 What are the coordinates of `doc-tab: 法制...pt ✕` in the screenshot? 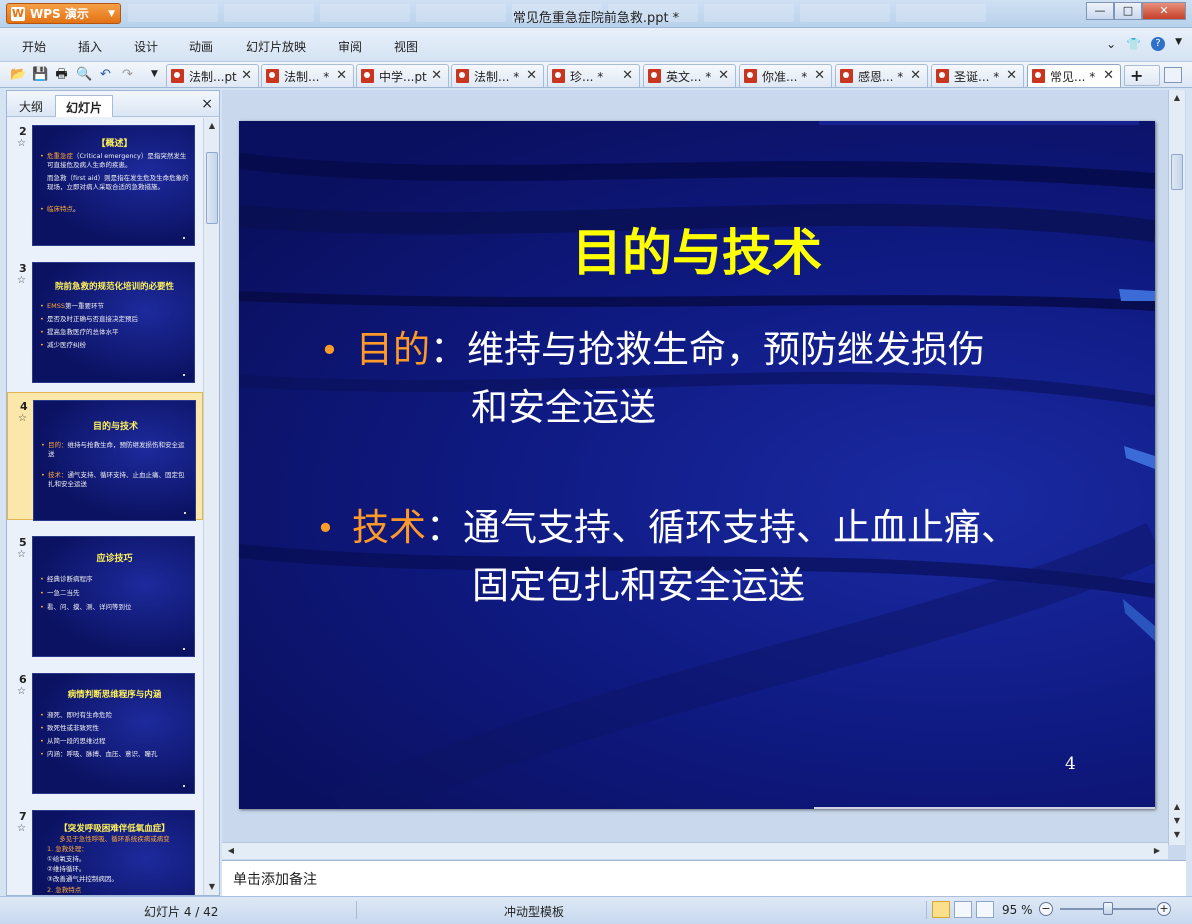 It's located at (212, 75).